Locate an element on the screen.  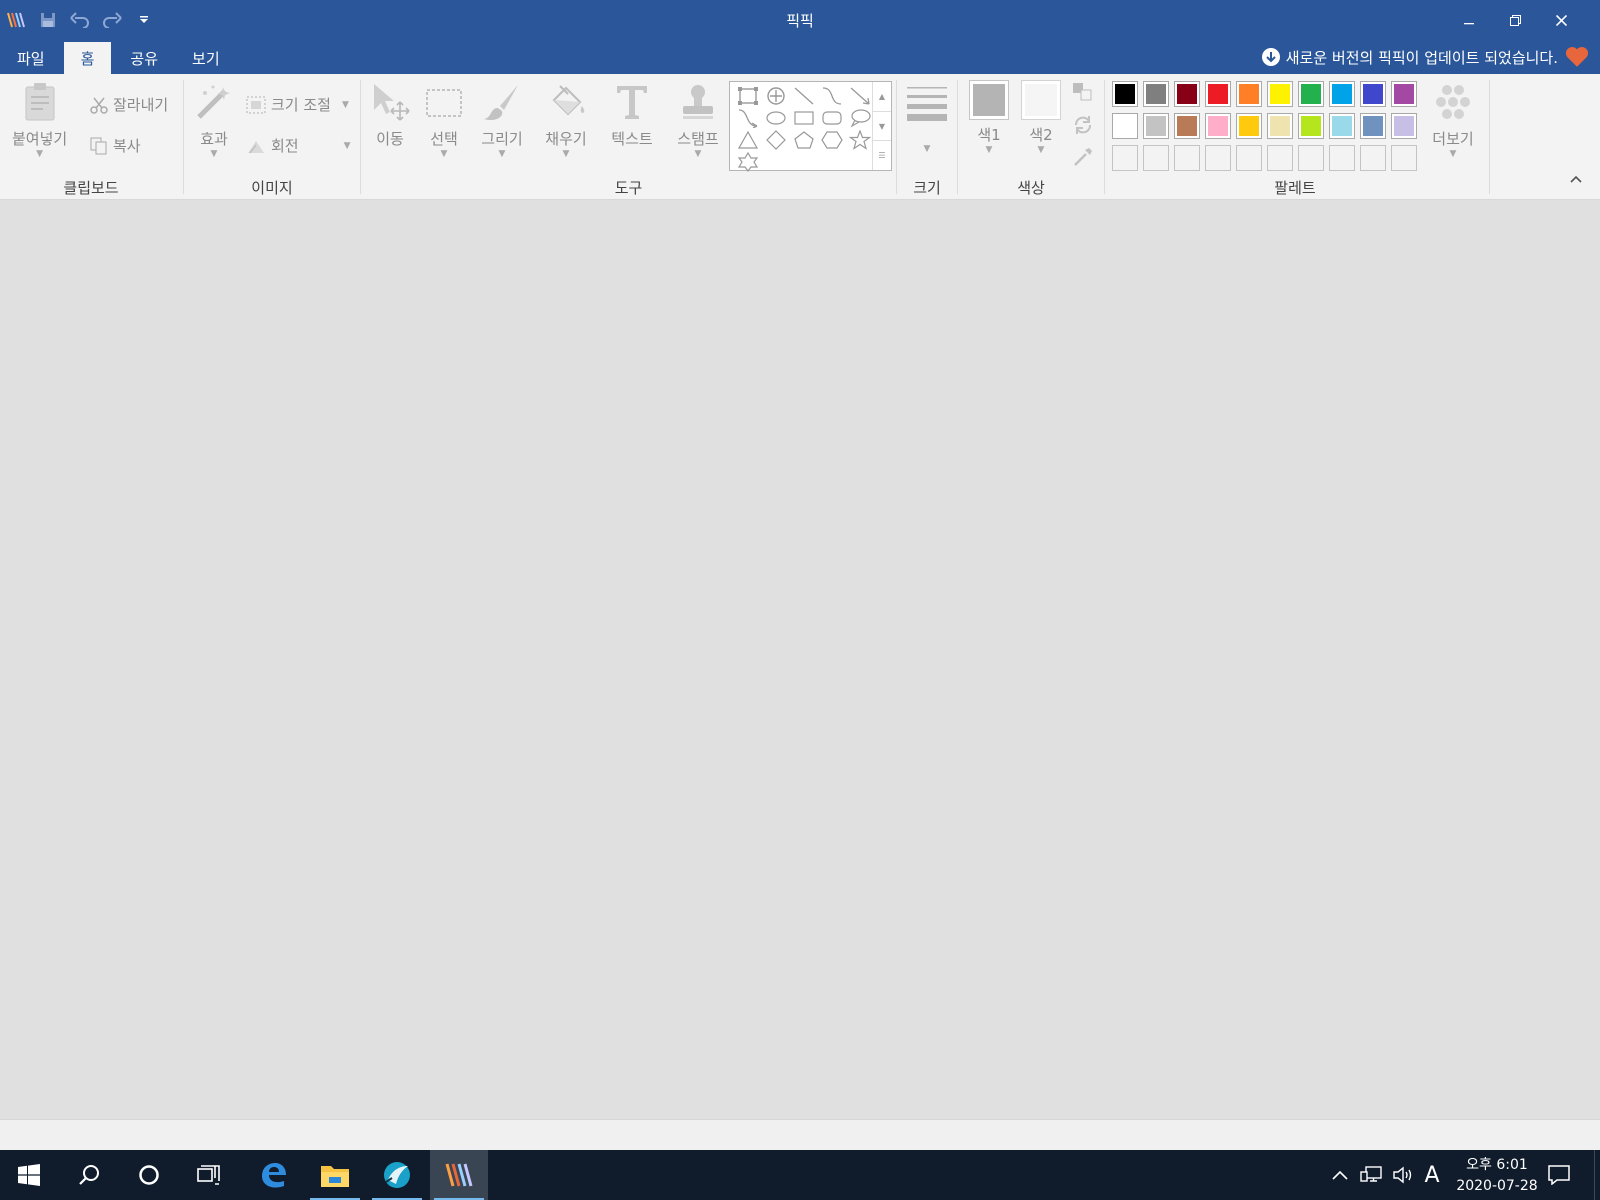
volume-icon is located at coordinates (1403, 1175).